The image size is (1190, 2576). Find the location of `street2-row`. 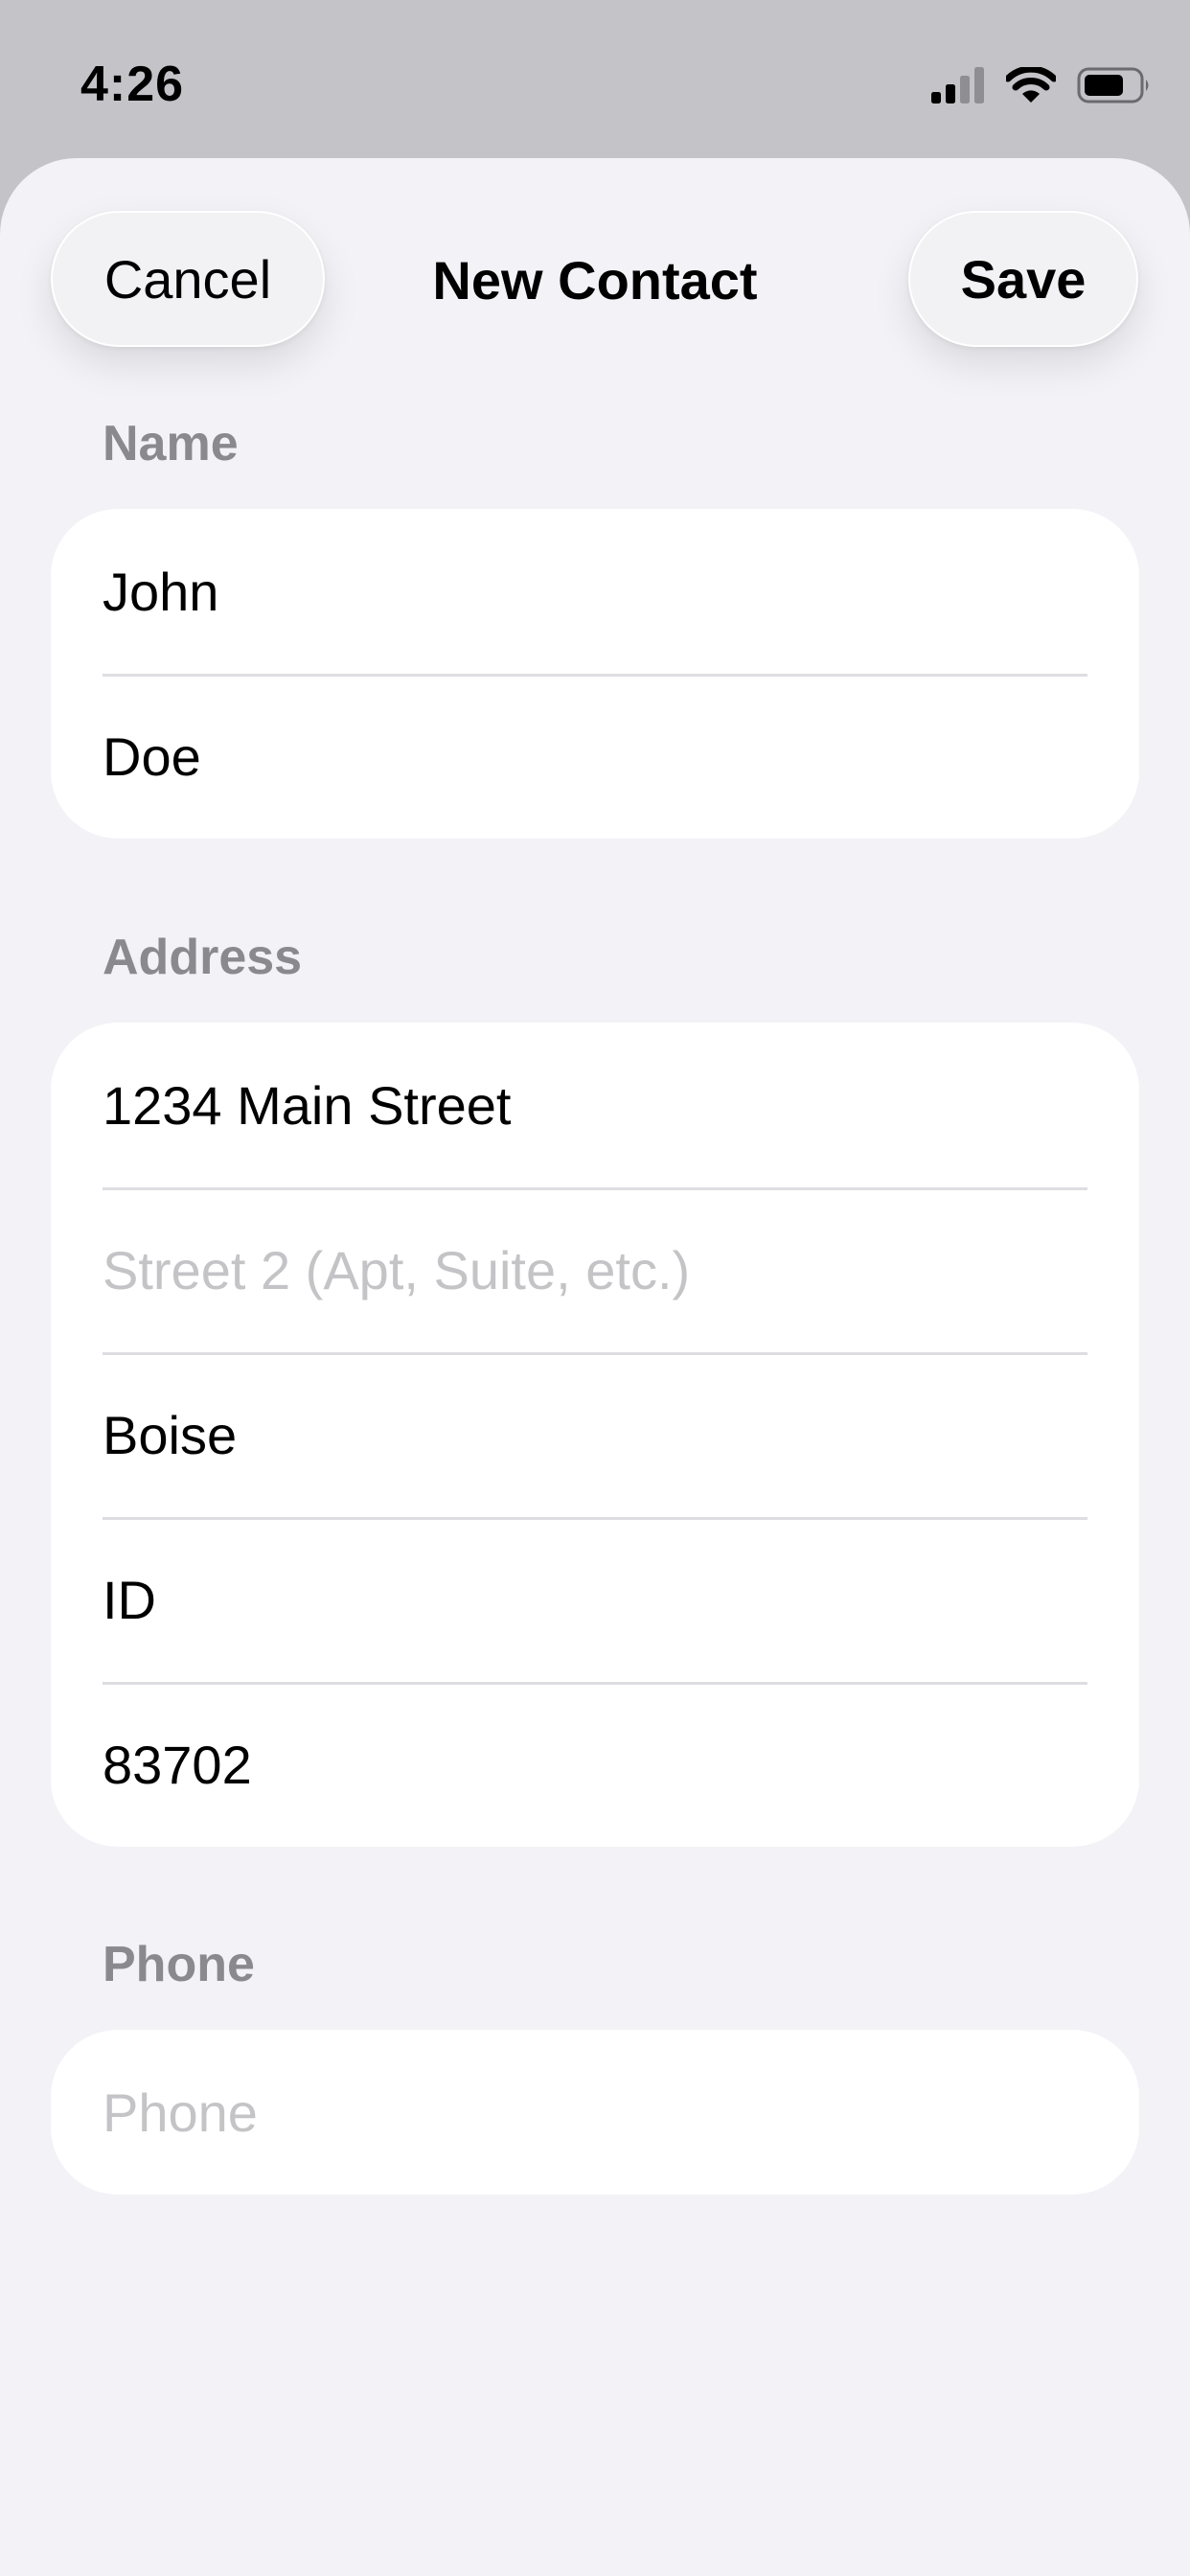

street2-row is located at coordinates (595, 1269).